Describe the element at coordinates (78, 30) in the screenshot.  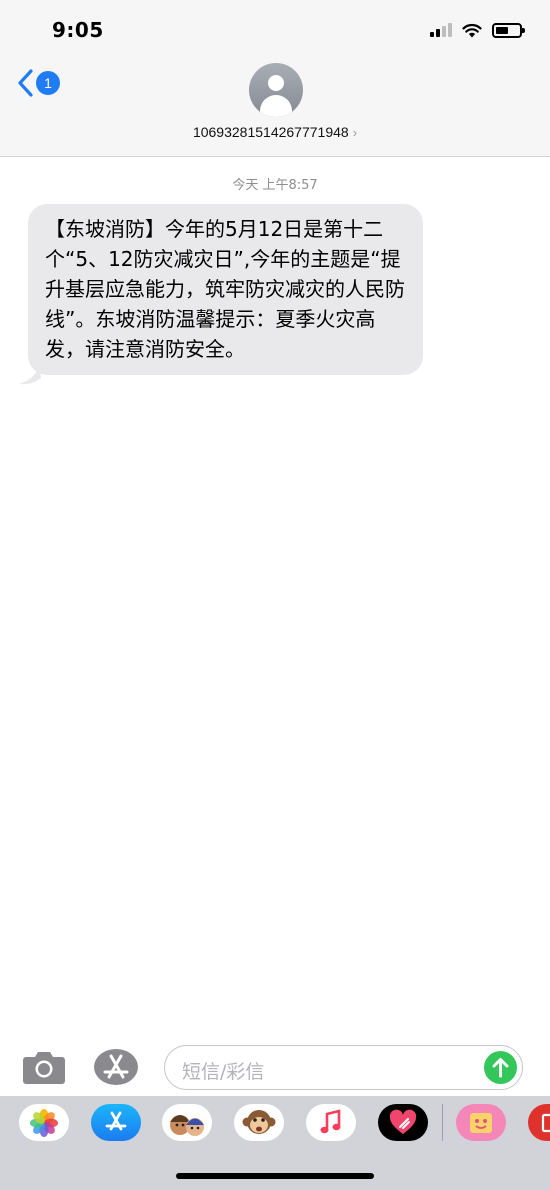
I see `status-time: 9:05` at that location.